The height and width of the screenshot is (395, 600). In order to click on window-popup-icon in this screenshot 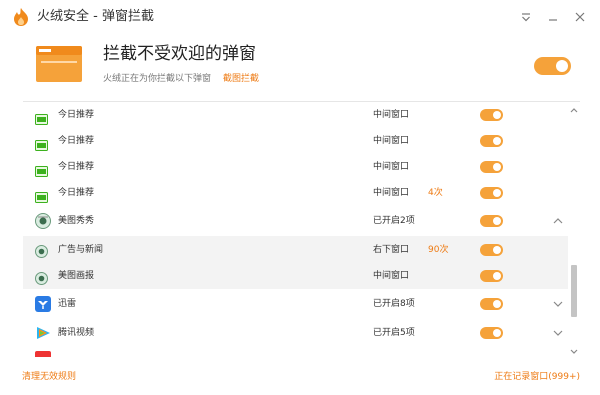, I will do `click(59, 64)`.